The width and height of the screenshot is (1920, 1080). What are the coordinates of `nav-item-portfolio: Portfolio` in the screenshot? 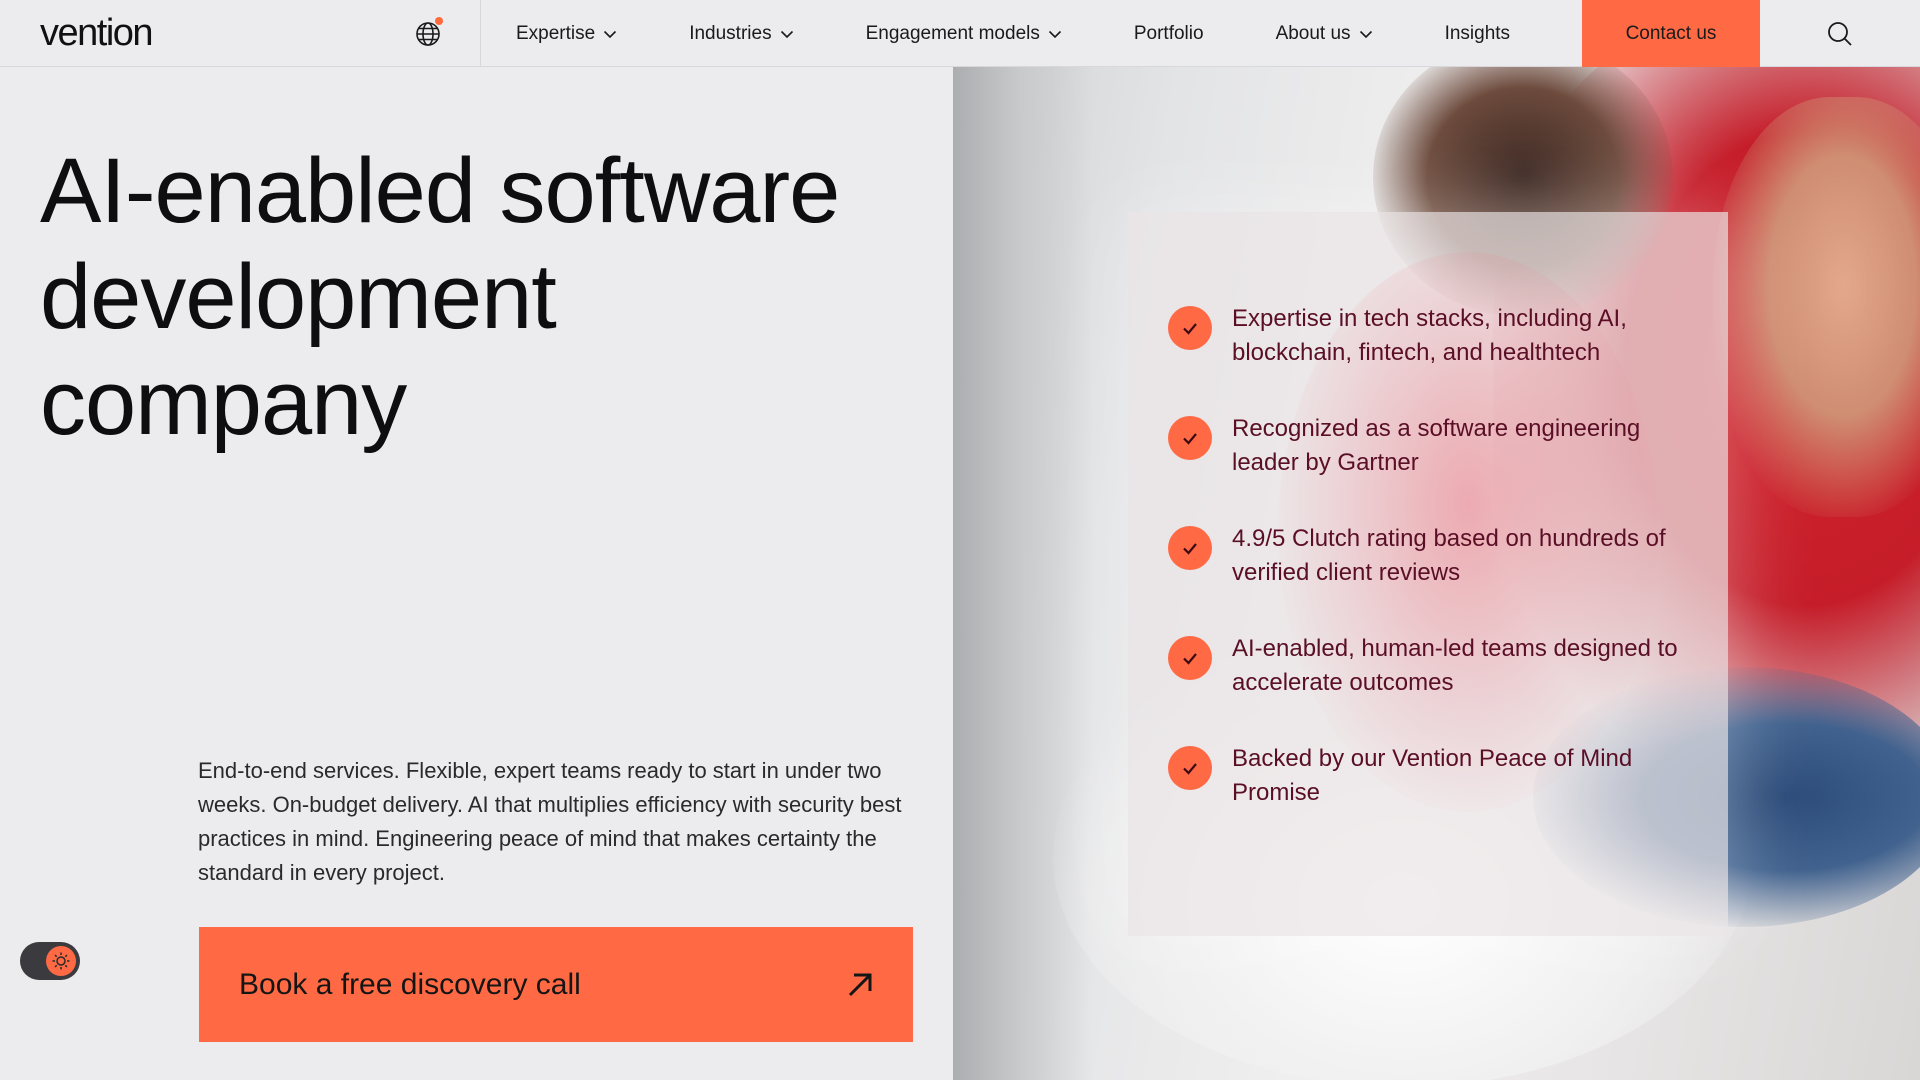 It's located at (1169, 33).